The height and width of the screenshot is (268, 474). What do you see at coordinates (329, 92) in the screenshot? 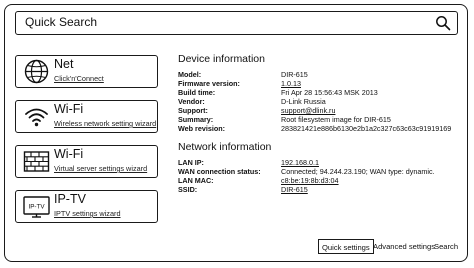
I see `info-value: Fri Apr 28 15:56:43 MSK 2013` at bounding box center [329, 92].